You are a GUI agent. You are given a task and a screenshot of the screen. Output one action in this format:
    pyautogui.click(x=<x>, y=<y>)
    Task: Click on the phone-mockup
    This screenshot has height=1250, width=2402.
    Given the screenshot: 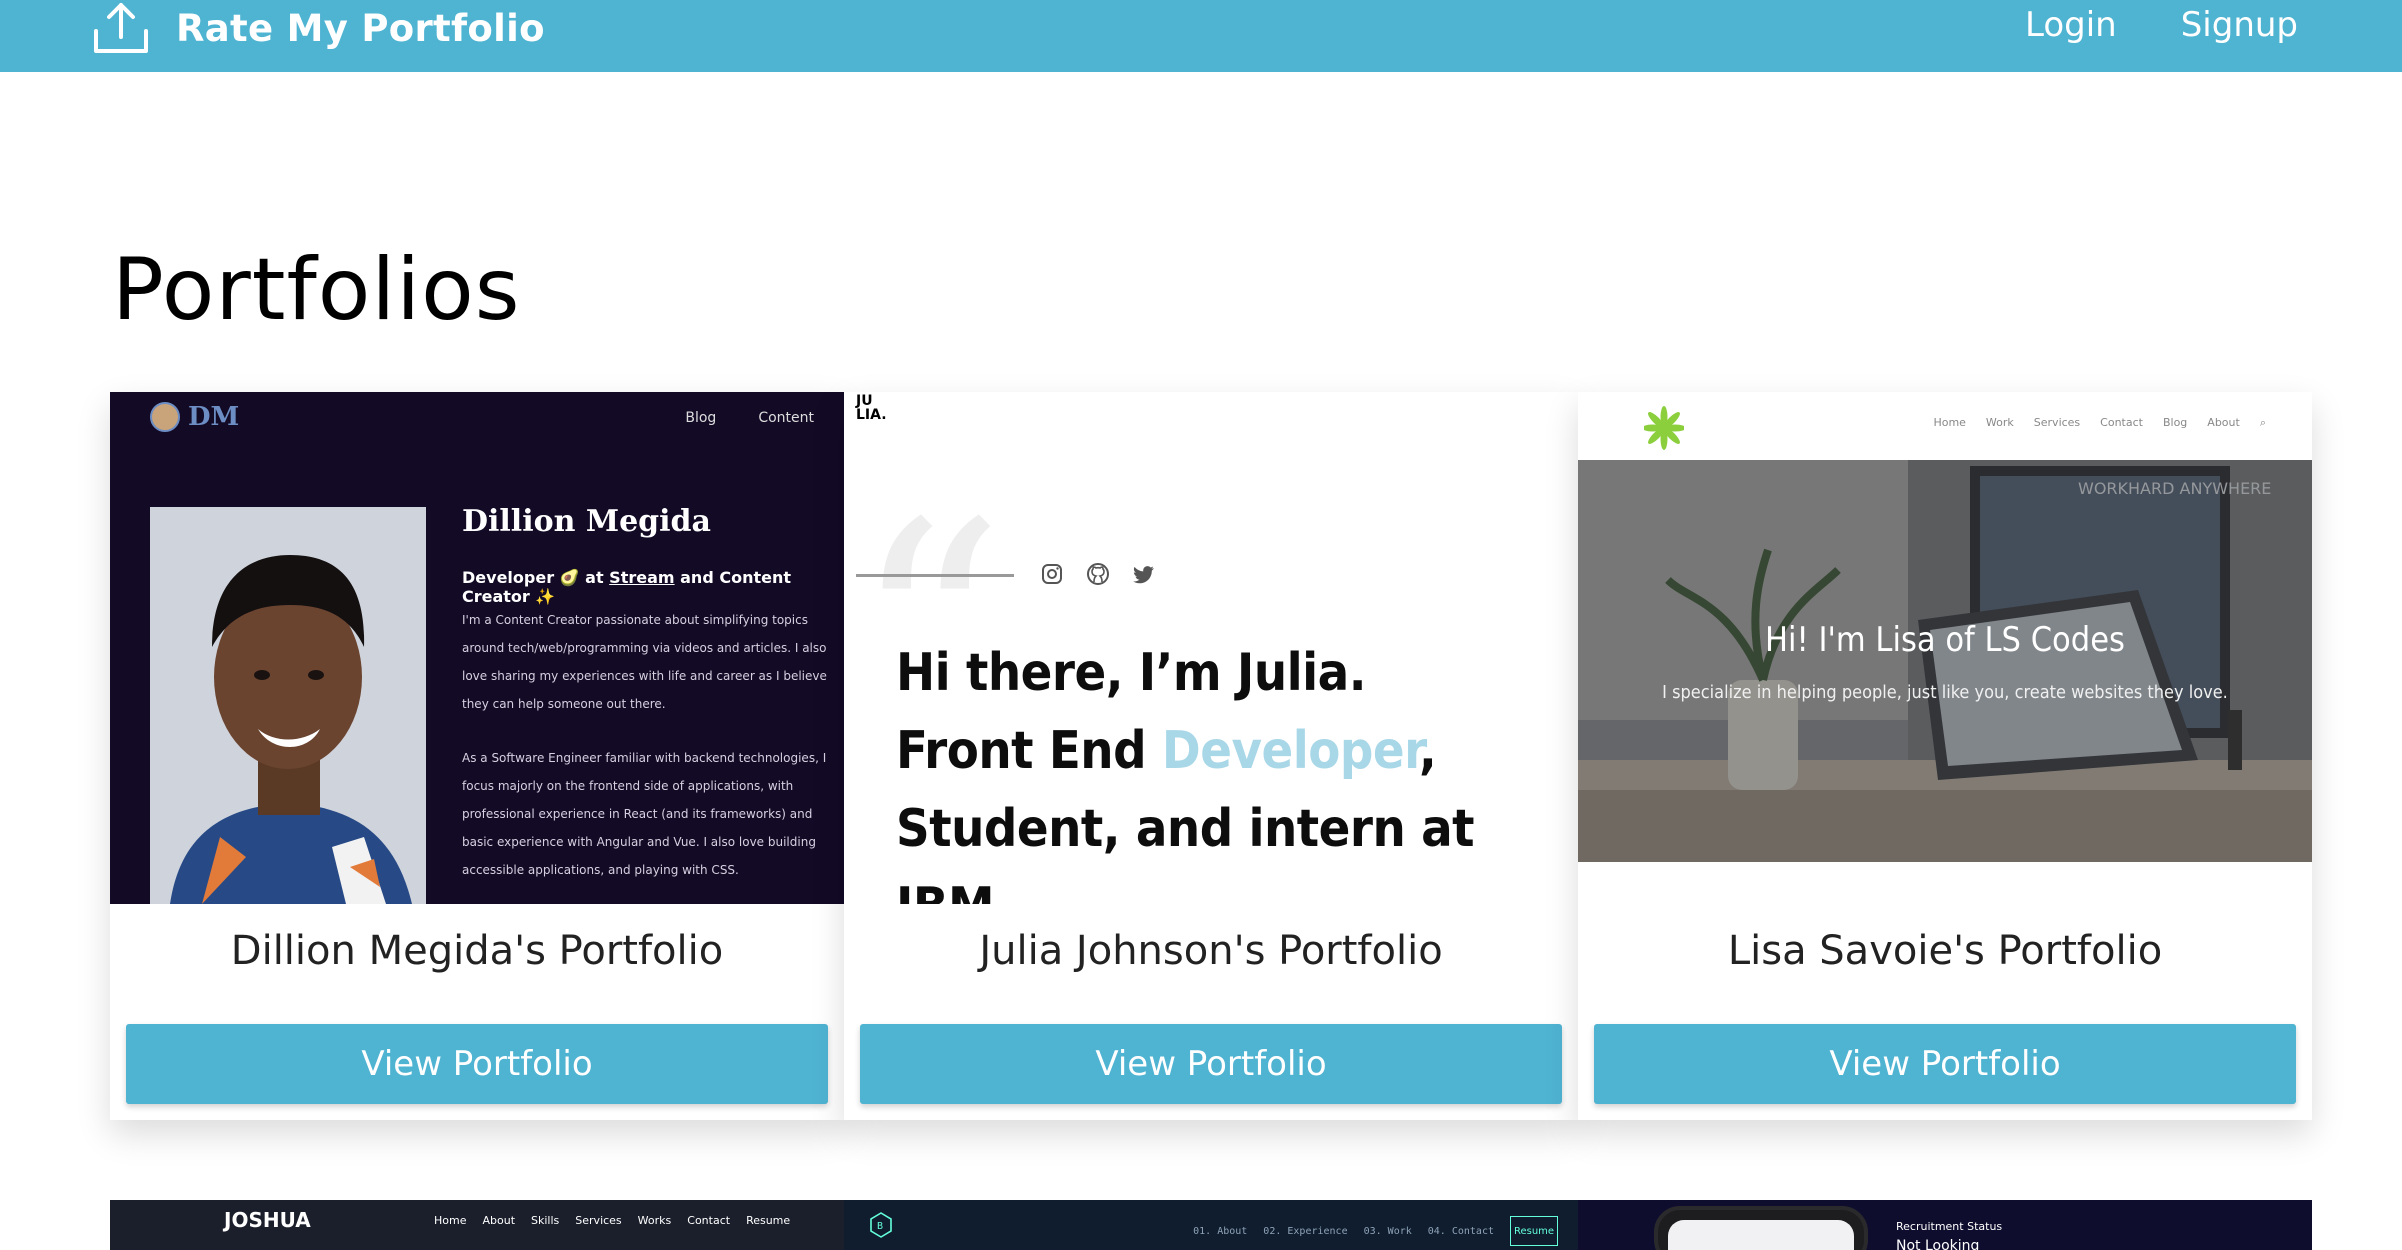 What is the action you would take?
    pyautogui.click(x=1761, y=1228)
    